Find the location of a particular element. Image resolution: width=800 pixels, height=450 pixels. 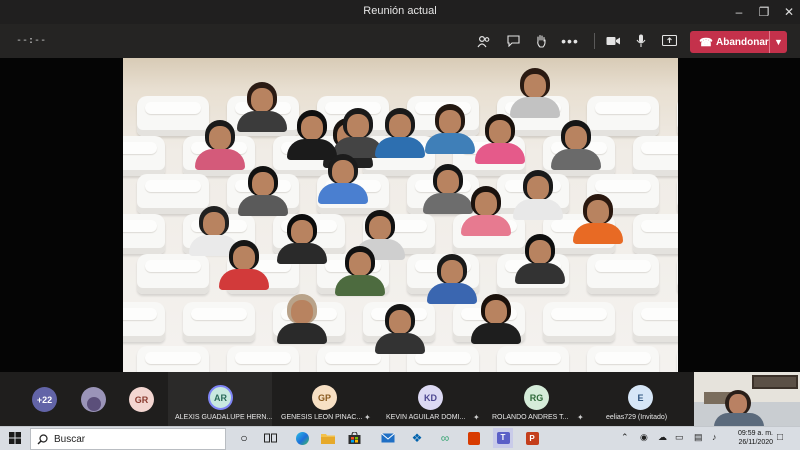

office-icon is located at coordinates (474, 438).